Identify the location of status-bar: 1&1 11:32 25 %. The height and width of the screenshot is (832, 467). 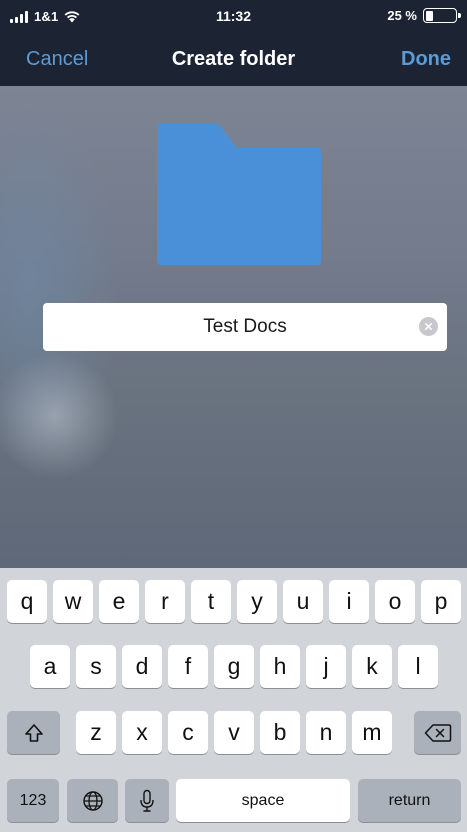
(233, 17).